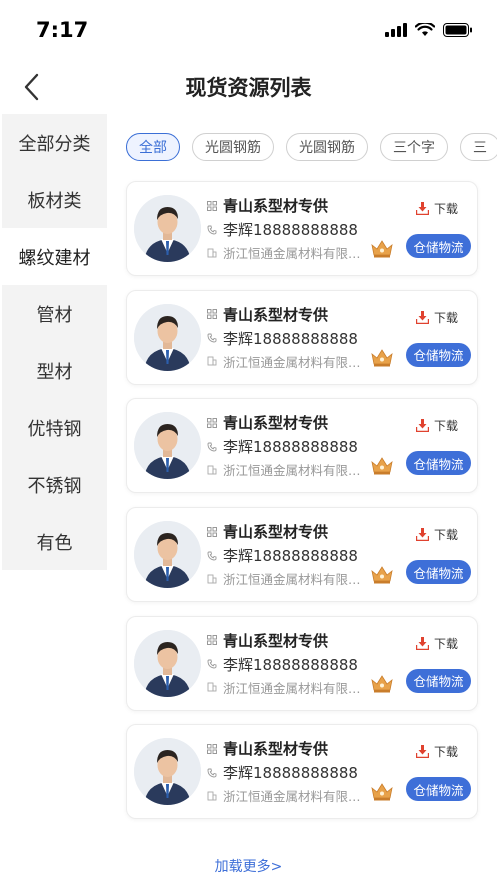 The image size is (497, 883). I want to click on sidebar-item-label: 螺纹建材, so click(54, 258).